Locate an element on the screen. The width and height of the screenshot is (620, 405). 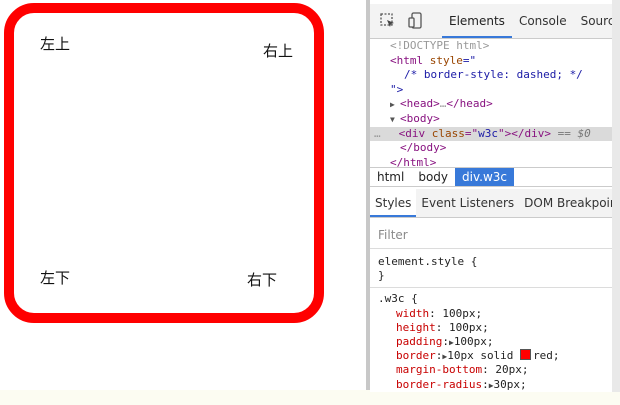
styles-subtabs: Styles Event Listeners DOM Breakpoints is located at coordinates (491, 203).